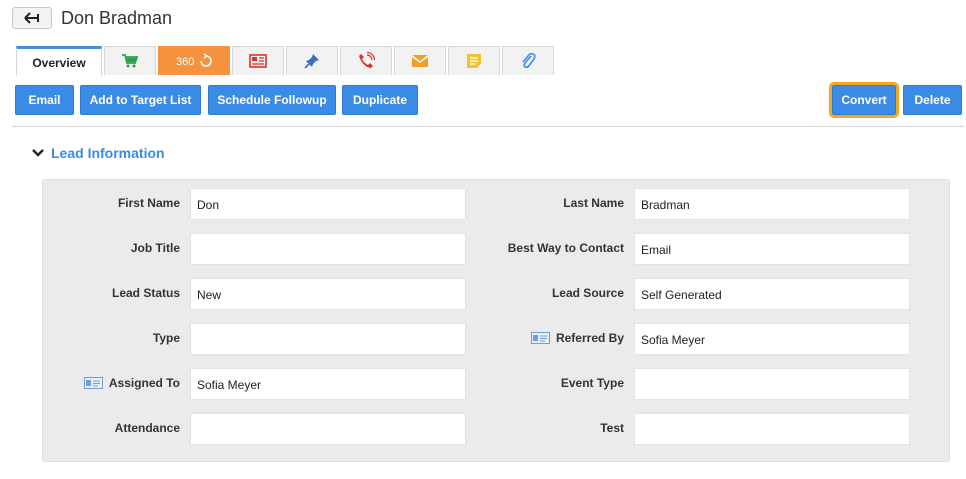 The width and height of the screenshot is (966, 479). What do you see at coordinates (488, 126) in the screenshot?
I see `divider` at bounding box center [488, 126].